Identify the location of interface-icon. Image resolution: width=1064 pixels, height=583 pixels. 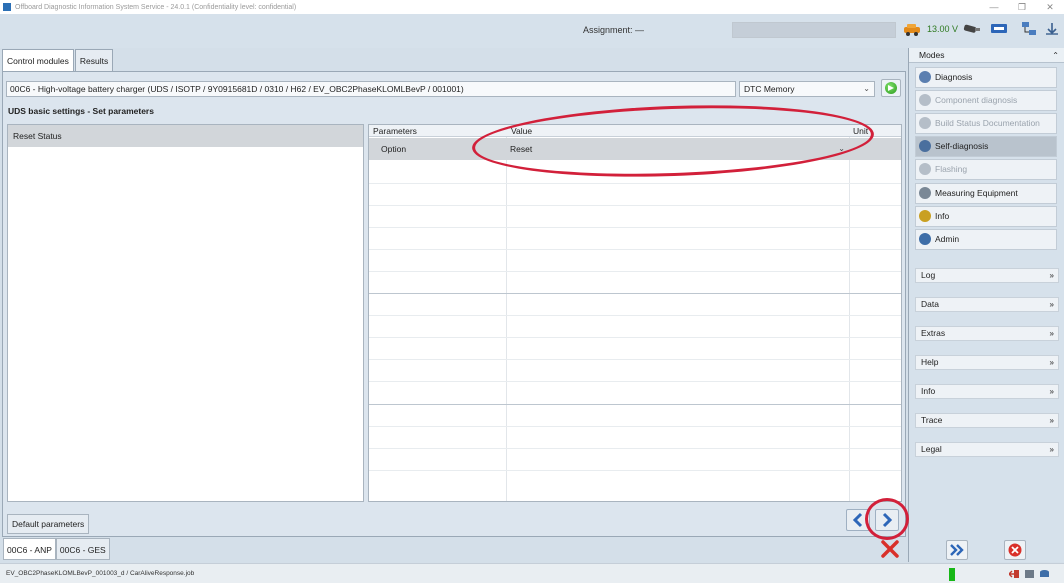
(971, 28).